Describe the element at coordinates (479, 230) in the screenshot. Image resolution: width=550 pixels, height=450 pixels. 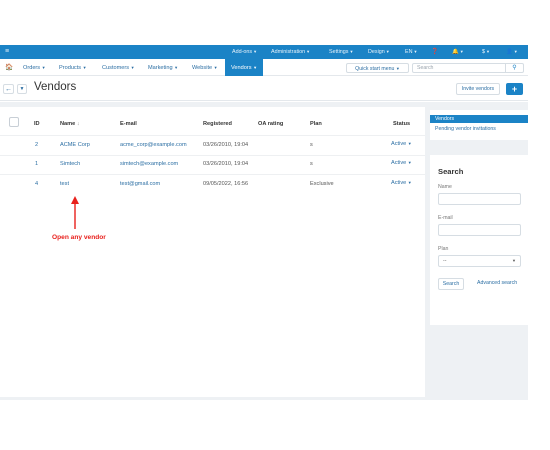
I see `email-field` at that location.